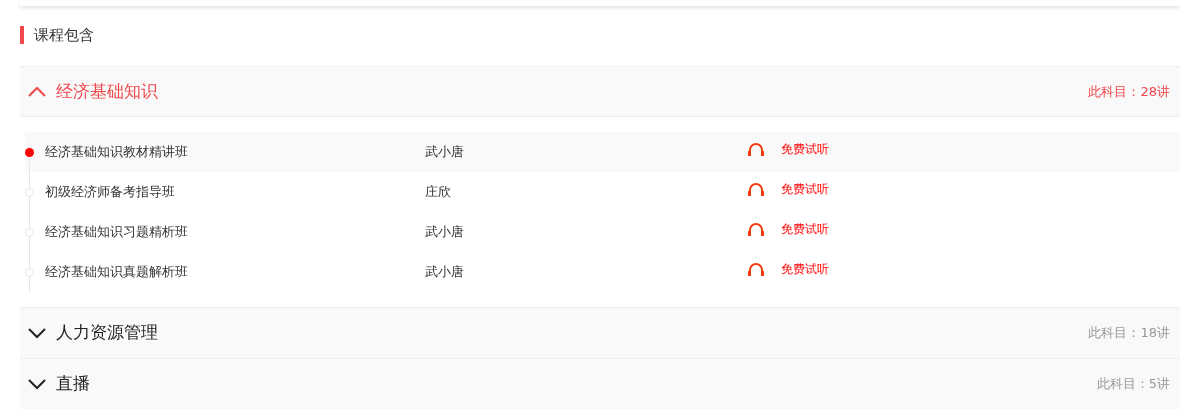  What do you see at coordinates (600, 383) in the screenshot?
I see `subject-header: 直播 此科目：5讲` at bounding box center [600, 383].